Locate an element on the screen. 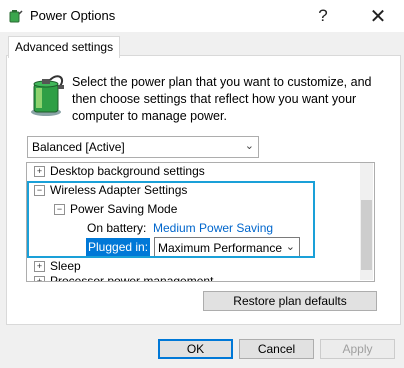 Image resolution: width=404 pixels, height=368 pixels. tree-item-label: Processor power management is located at coordinates (132, 278).